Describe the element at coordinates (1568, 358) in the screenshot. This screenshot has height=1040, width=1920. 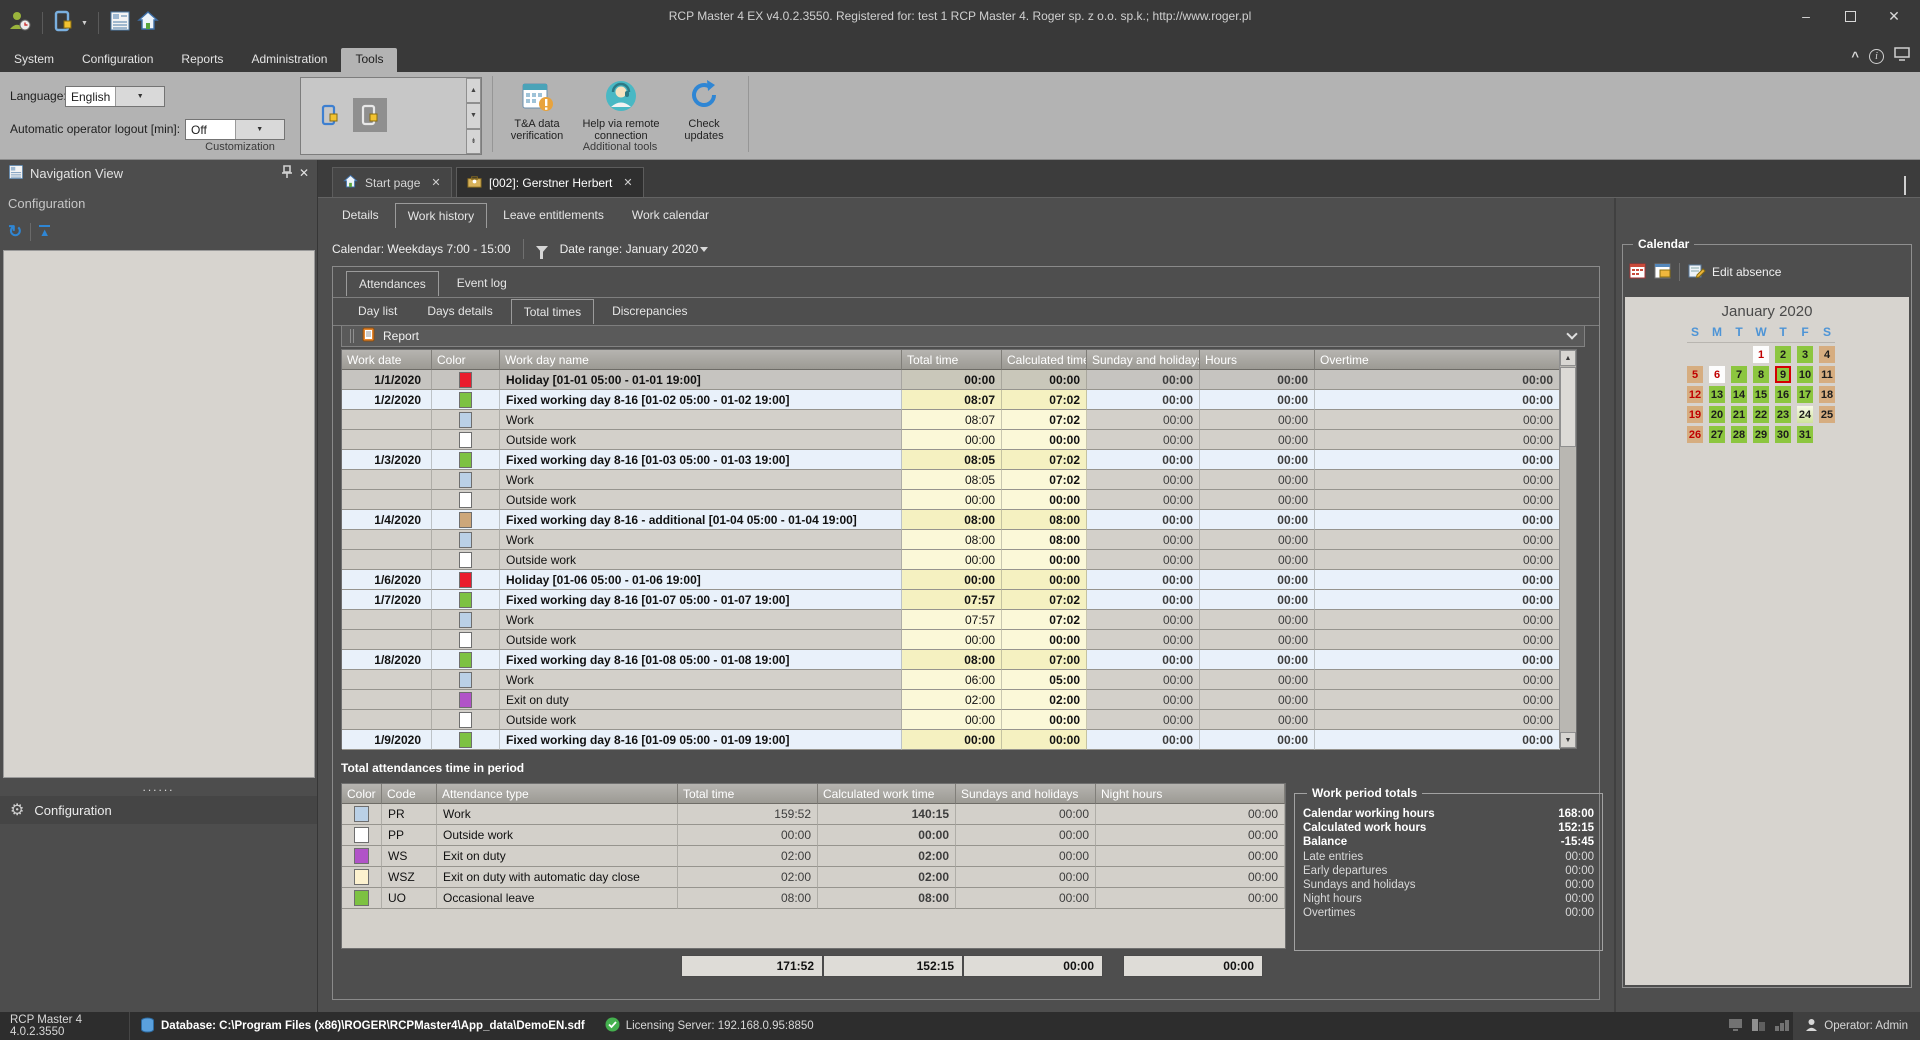
I see `scroll-up-icon: ▲` at that location.